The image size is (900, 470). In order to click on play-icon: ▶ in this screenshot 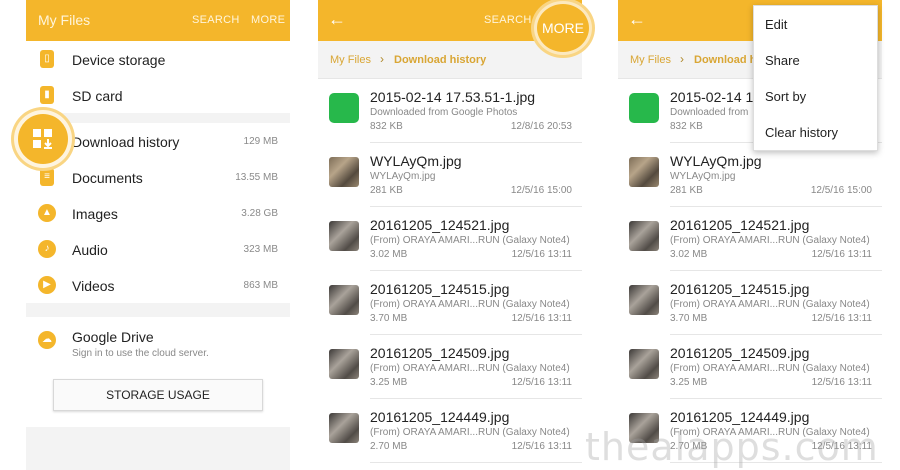, I will do `click(47, 285)`.